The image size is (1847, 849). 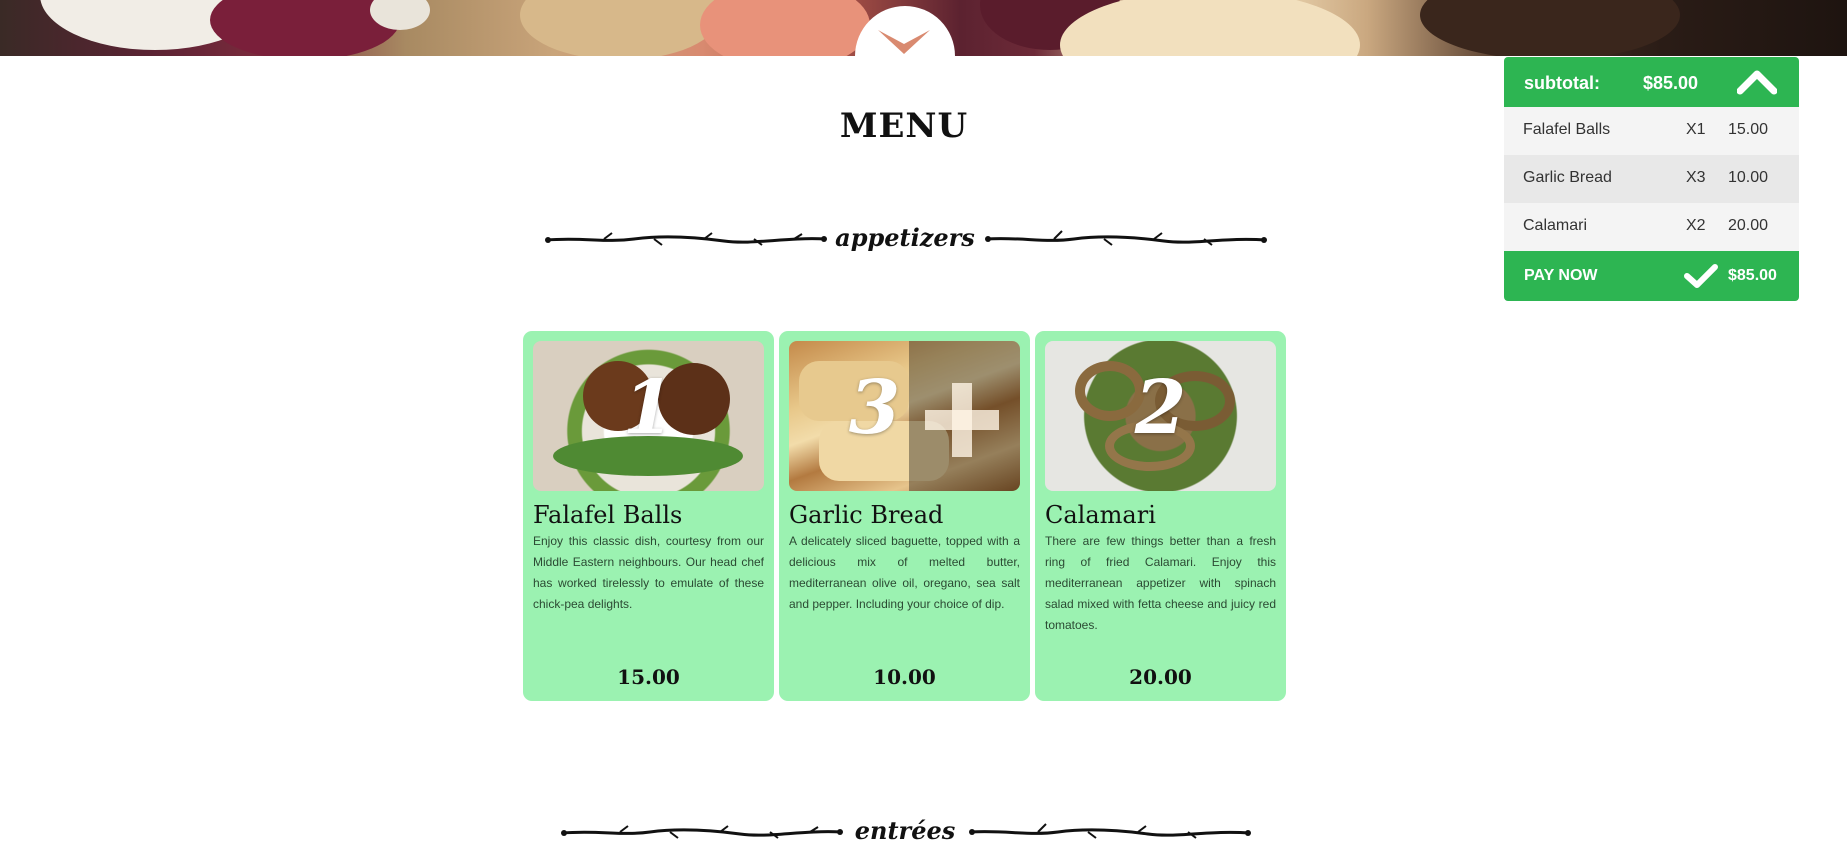 What do you see at coordinates (1160, 677) in the screenshot?
I see `dish-price: 20.00` at bounding box center [1160, 677].